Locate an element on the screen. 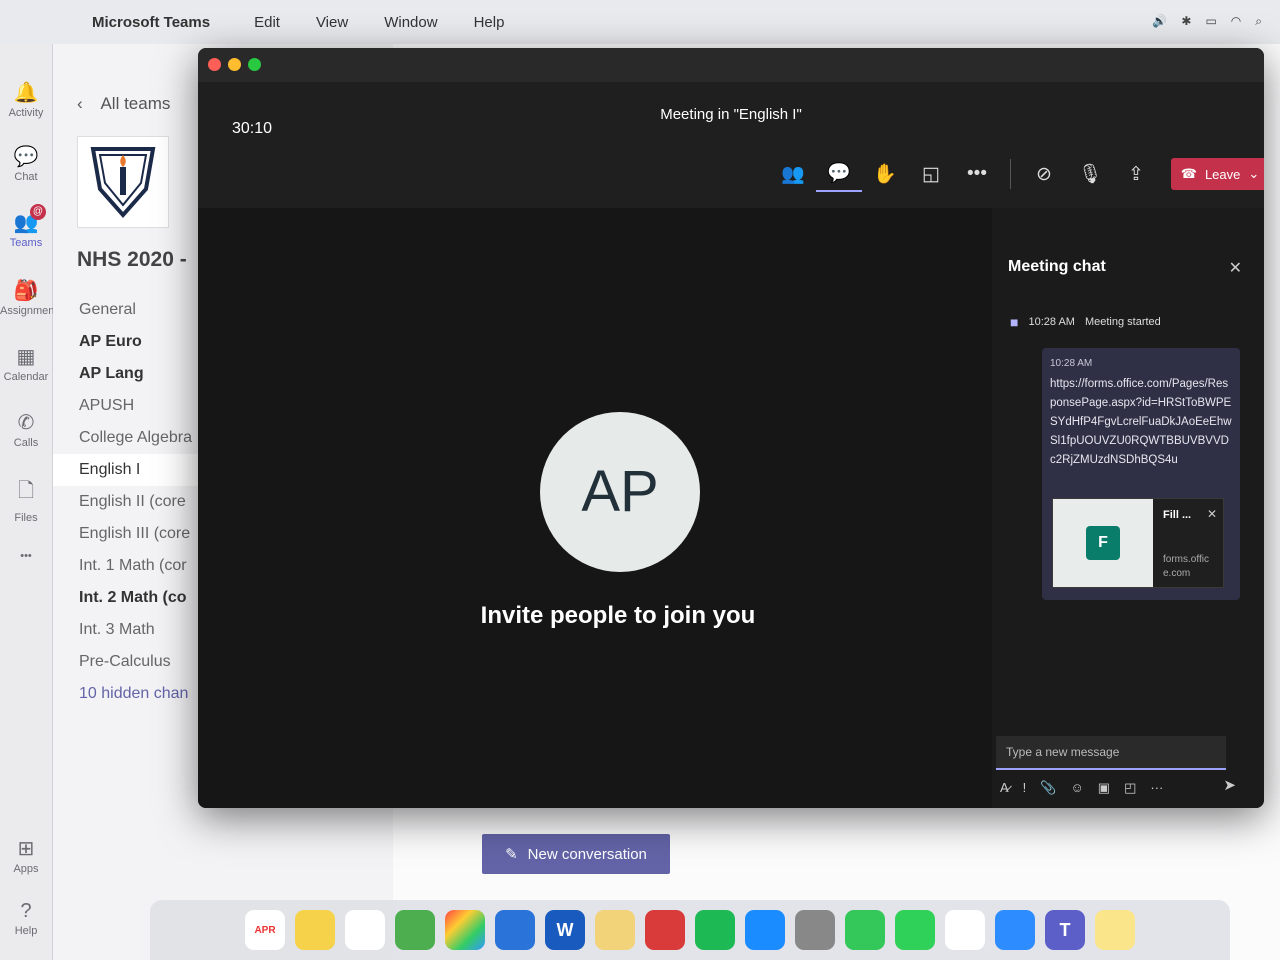 The height and width of the screenshot is (960, 1280). word-app-icon: W is located at coordinates (565, 930).